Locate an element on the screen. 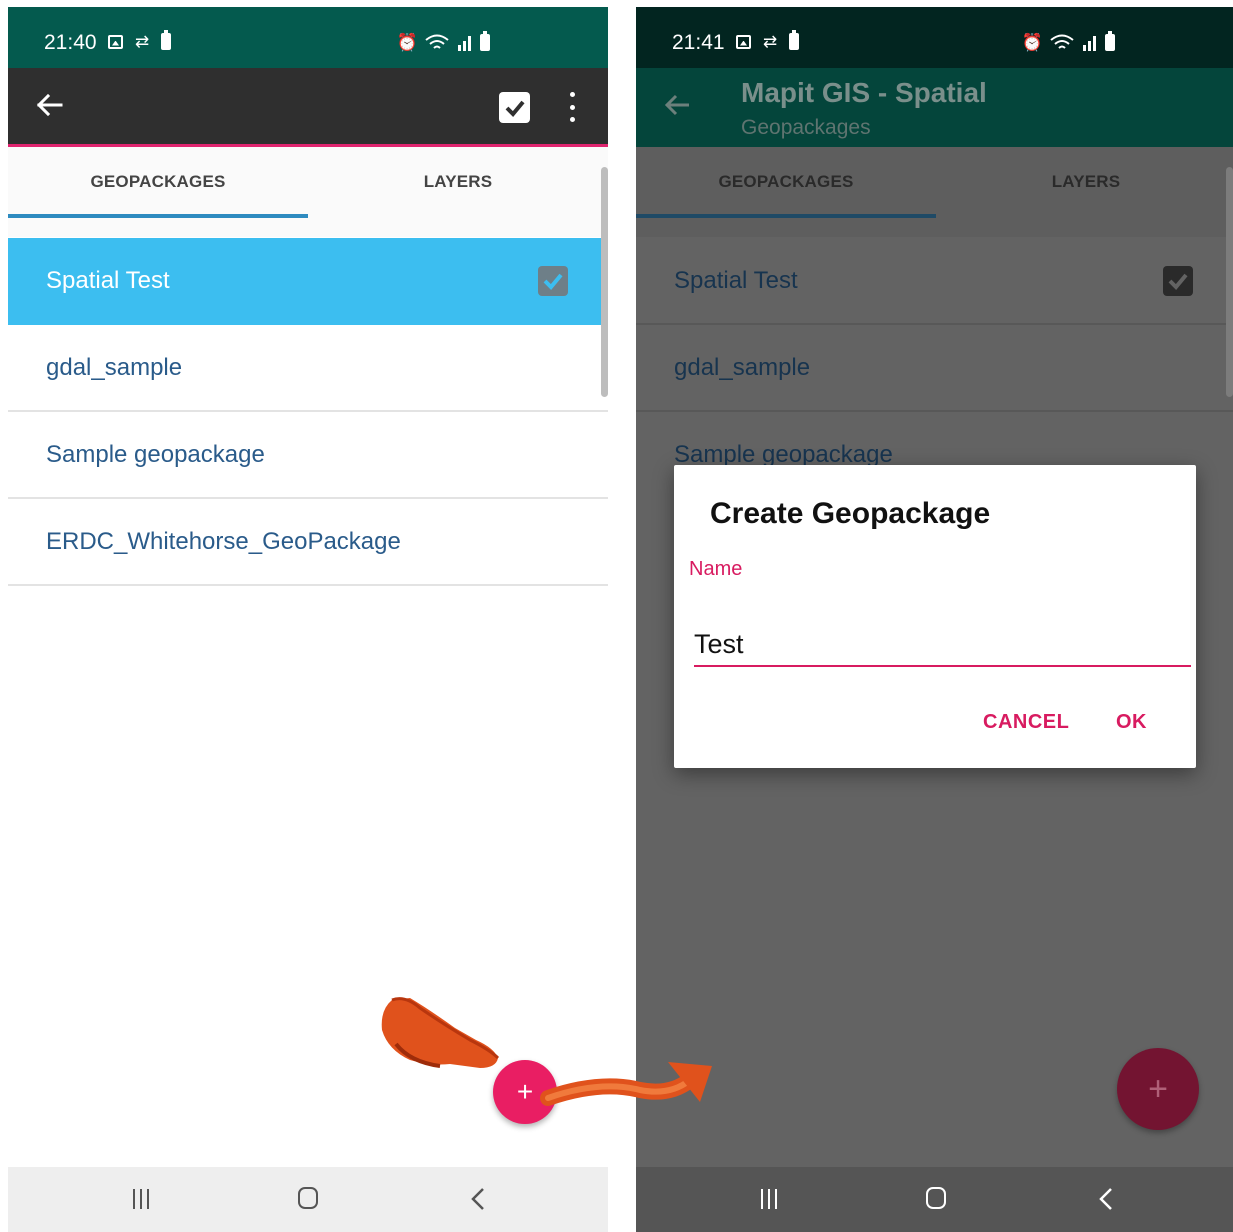 Image resolution: width=1233 pixels, height=1232 pixels. list-item: ERDC_Whitehorse_GeoPackage is located at coordinates (308, 542).